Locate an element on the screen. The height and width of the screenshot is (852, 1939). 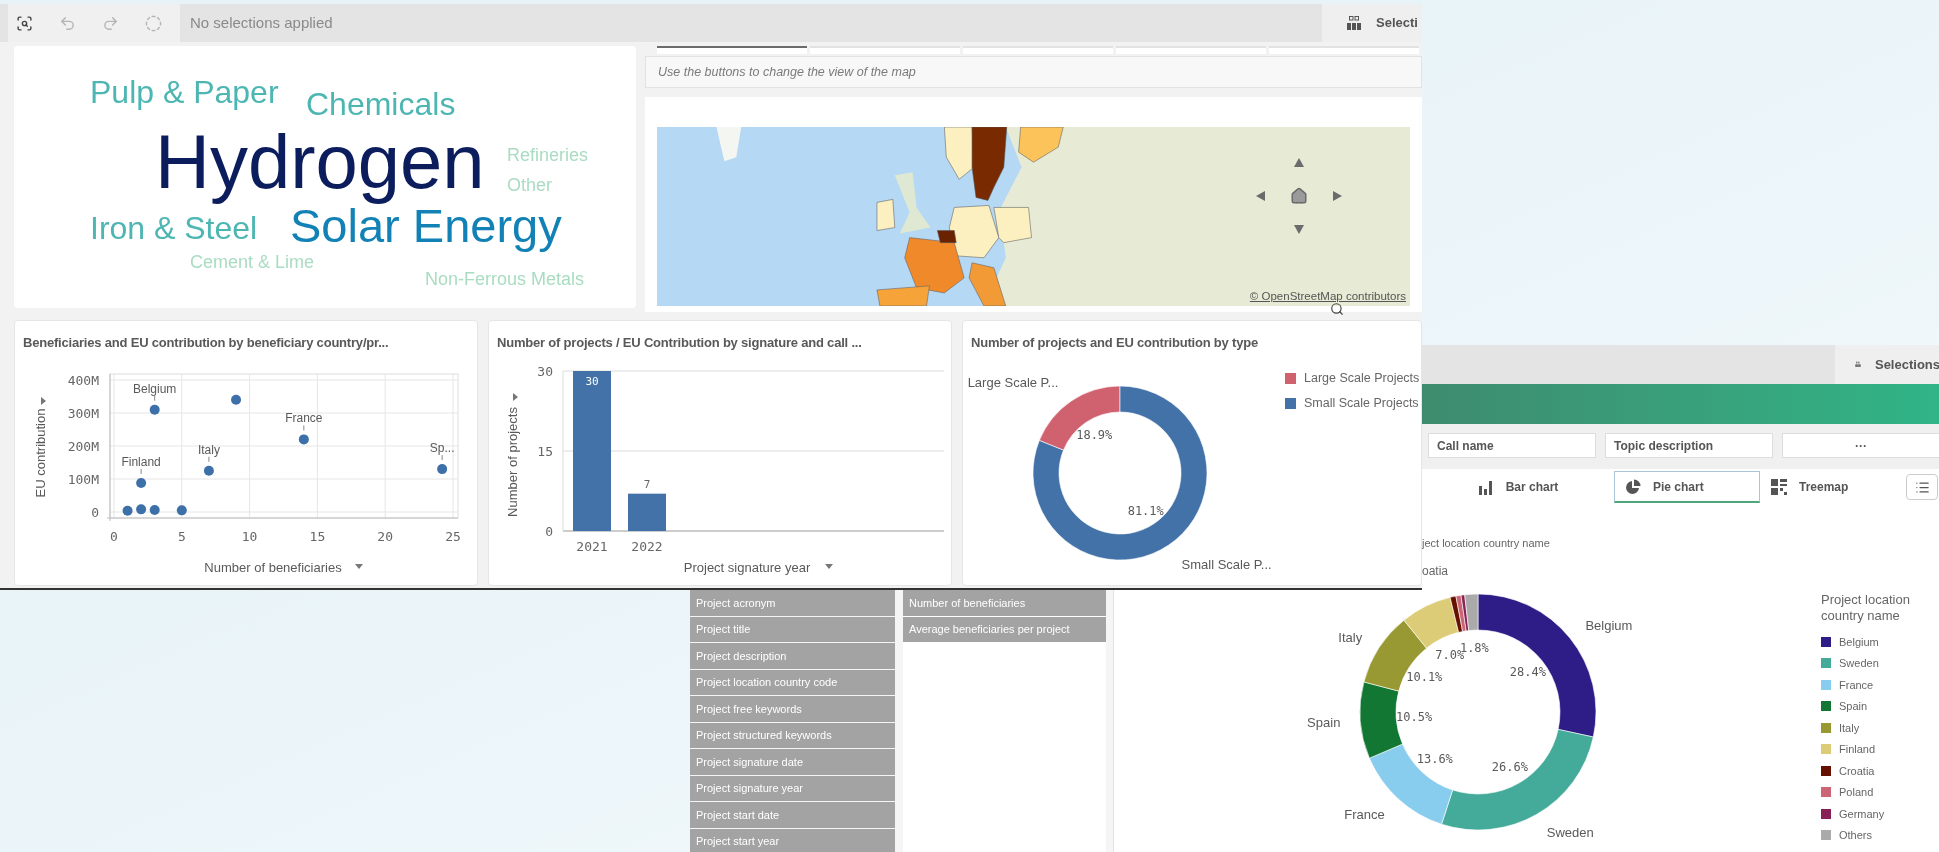
axis-tick-label: 200M is located at coordinates (83, 446).